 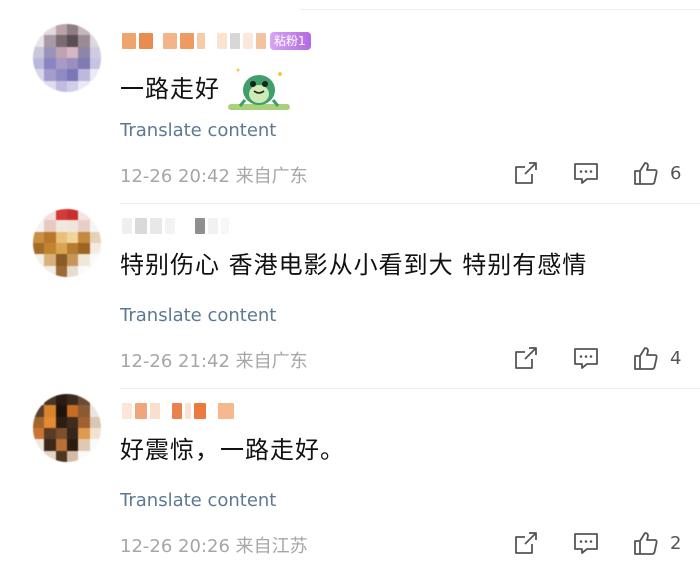 I want to click on username: 粘粉1, so click(x=216, y=41).